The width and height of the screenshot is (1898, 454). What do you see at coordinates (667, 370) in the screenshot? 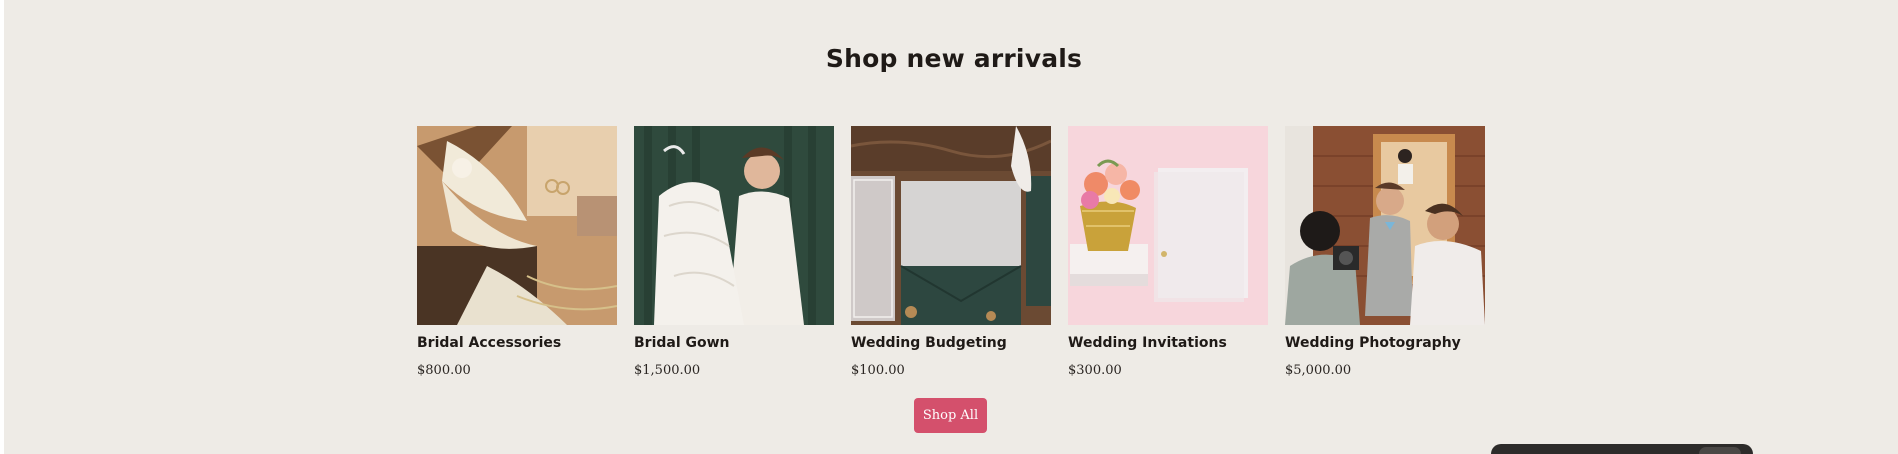
I see `product-price: $1,500.00` at bounding box center [667, 370].